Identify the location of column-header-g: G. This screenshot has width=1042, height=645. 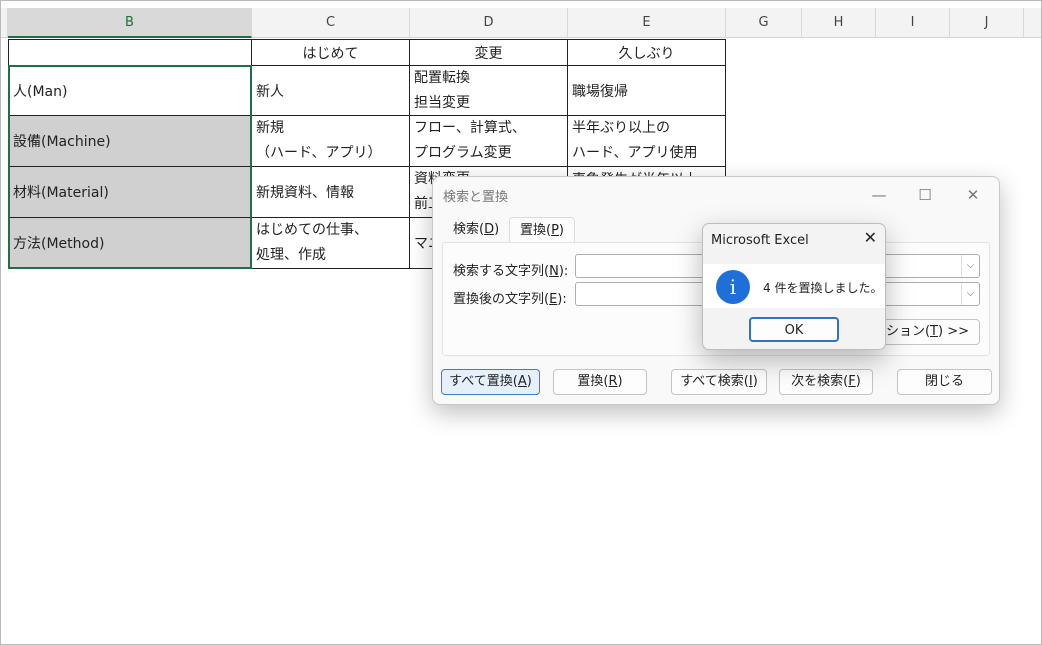
(764, 23).